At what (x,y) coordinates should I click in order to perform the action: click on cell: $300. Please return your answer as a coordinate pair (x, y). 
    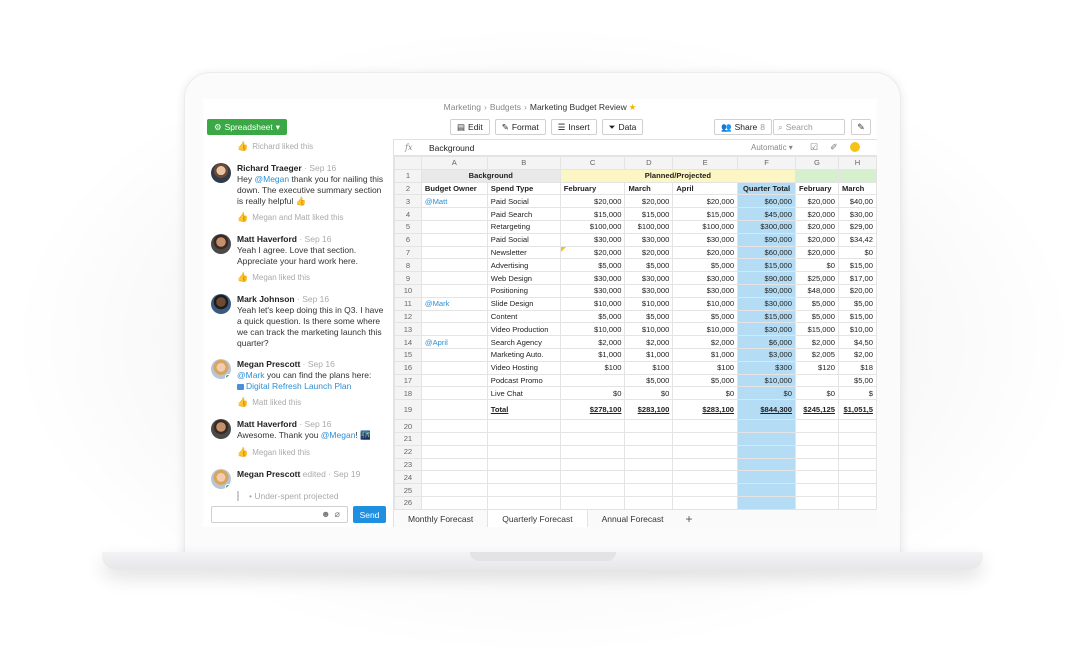
    Looking at the image, I should click on (766, 367).